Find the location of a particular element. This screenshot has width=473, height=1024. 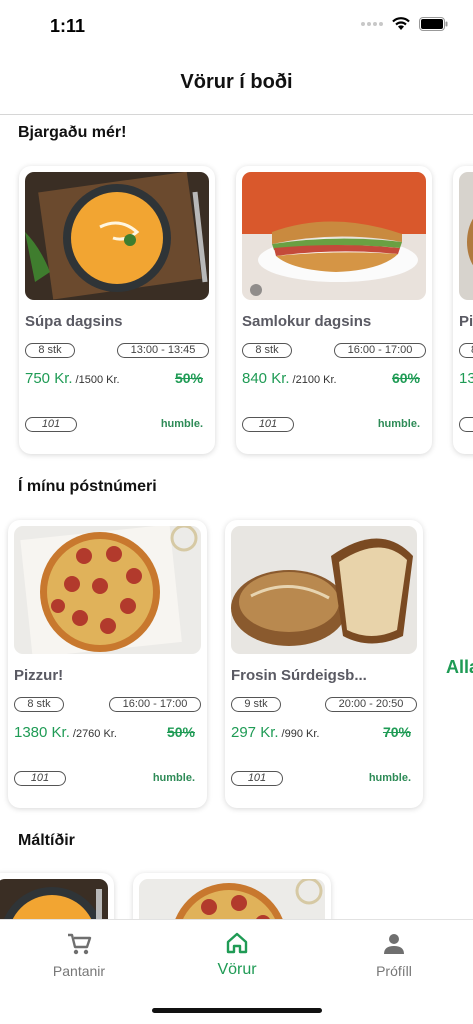

pickup-time-badge: 13:00 - 13:45 is located at coordinates (163, 350).